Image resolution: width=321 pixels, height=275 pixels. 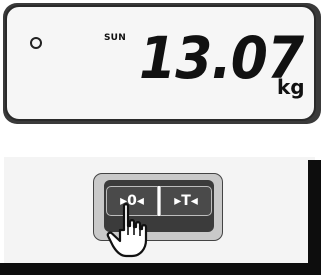 What do you see at coordinates (186, 201) in the screenshot?
I see `tare-key: ▸T◂` at bounding box center [186, 201].